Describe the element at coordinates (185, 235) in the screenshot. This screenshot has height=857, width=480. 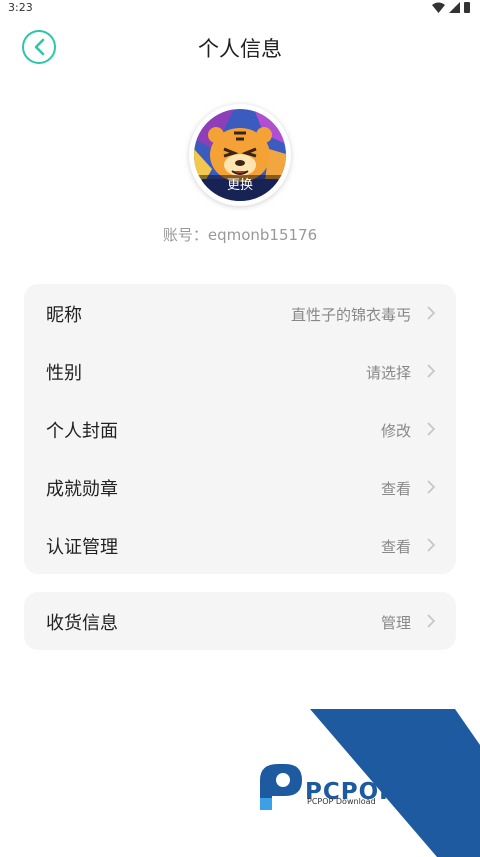
I see `account-label: 账号：` at that location.